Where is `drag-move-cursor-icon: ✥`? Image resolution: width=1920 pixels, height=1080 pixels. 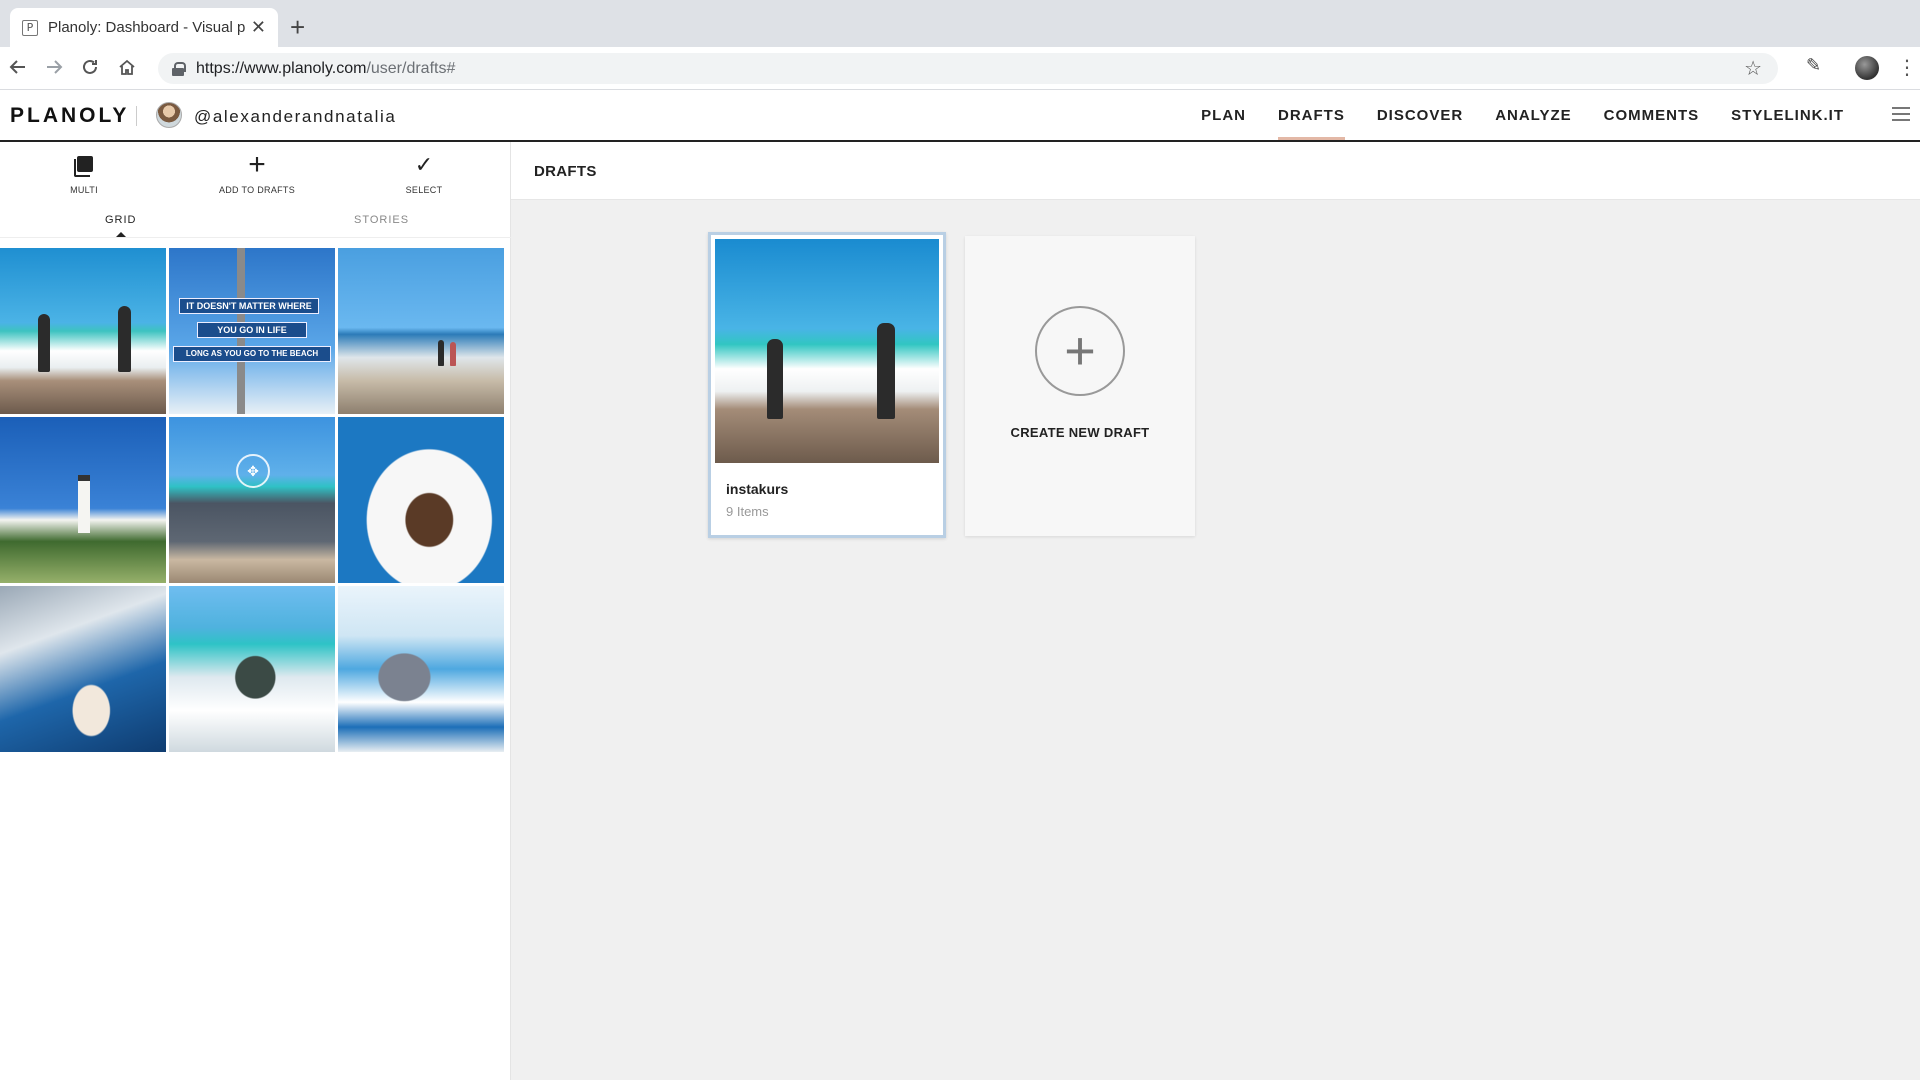
drag-move-cursor-icon: ✥ is located at coordinates (253, 471).